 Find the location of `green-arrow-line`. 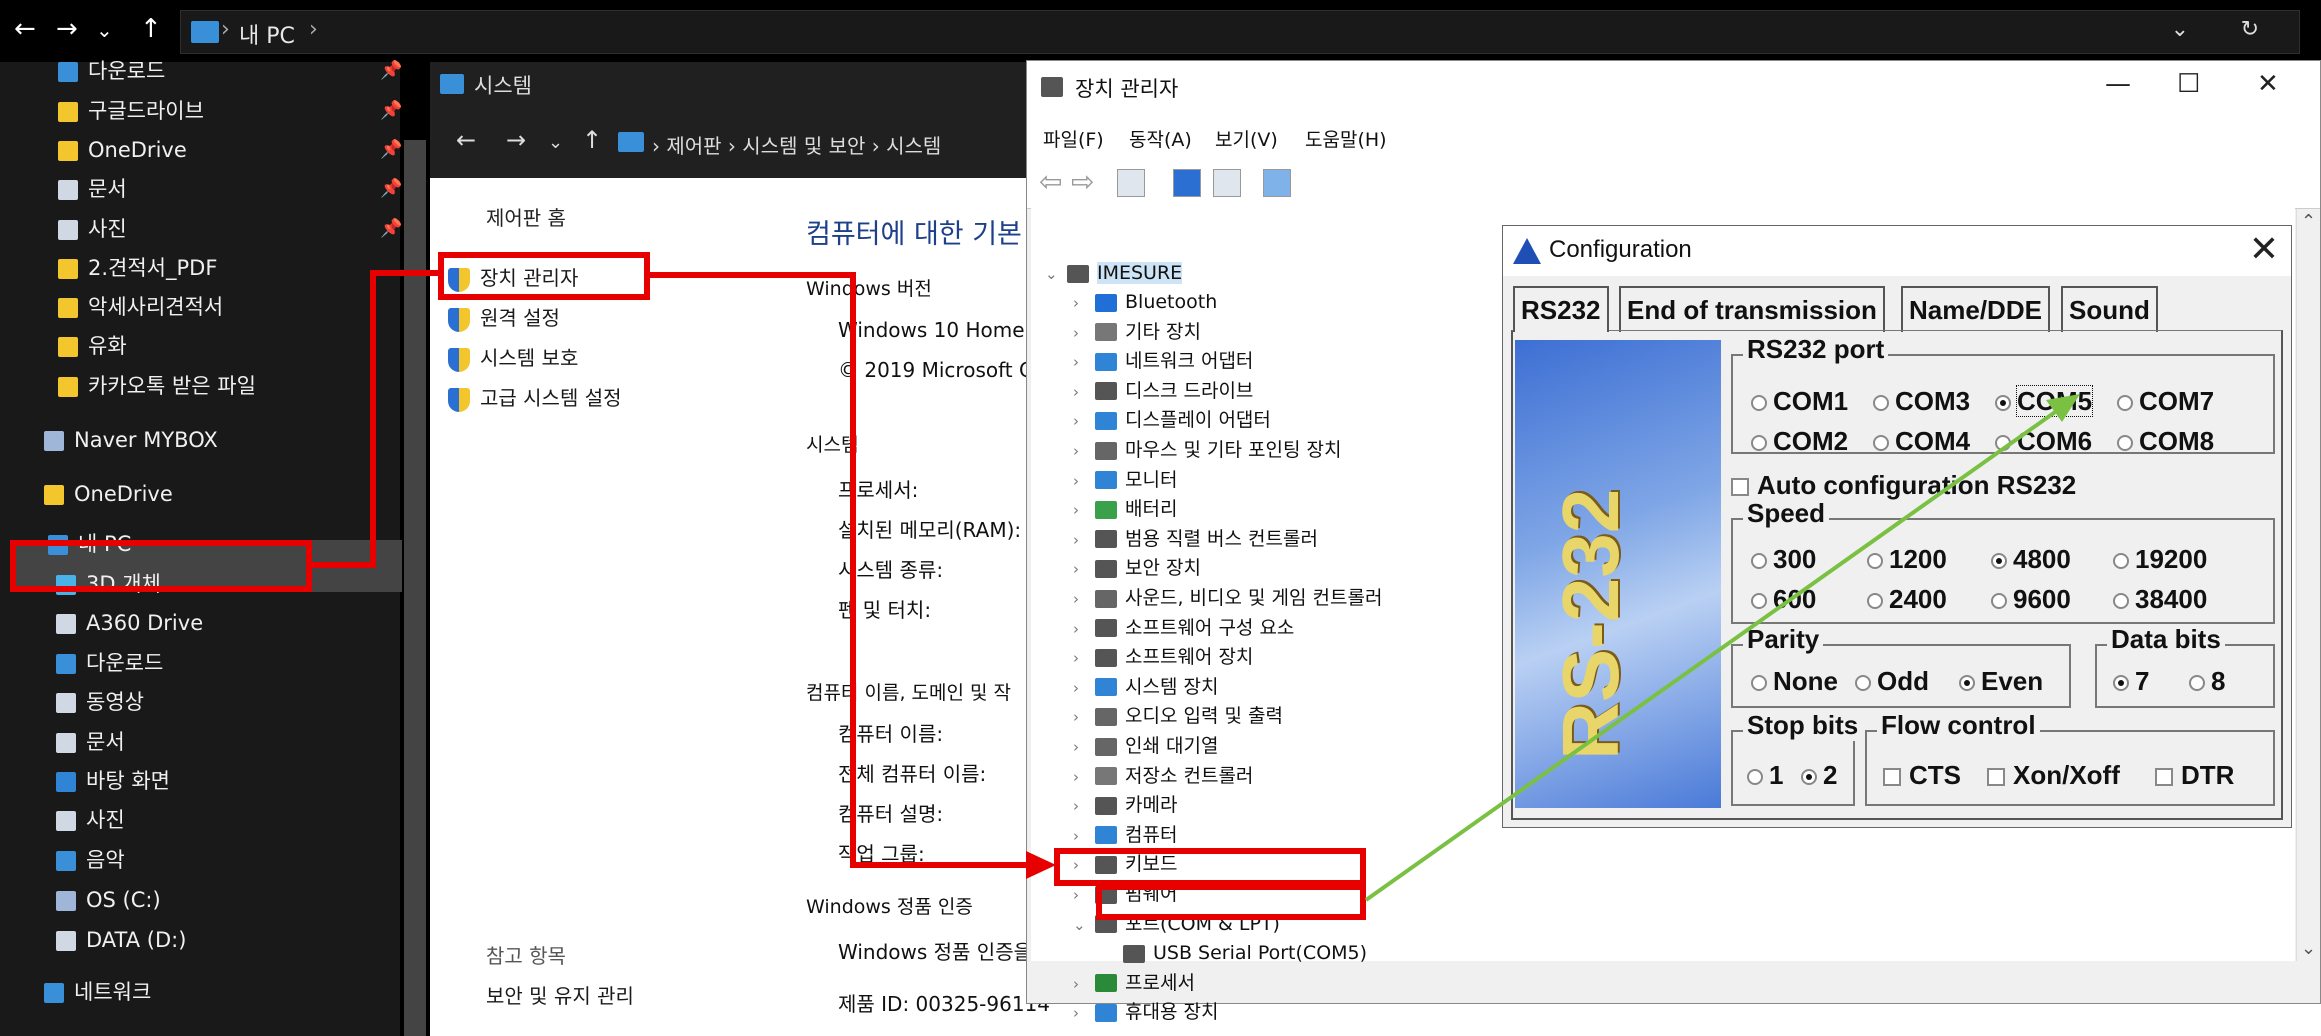

green-arrow-line is located at coordinates (1712, 655).